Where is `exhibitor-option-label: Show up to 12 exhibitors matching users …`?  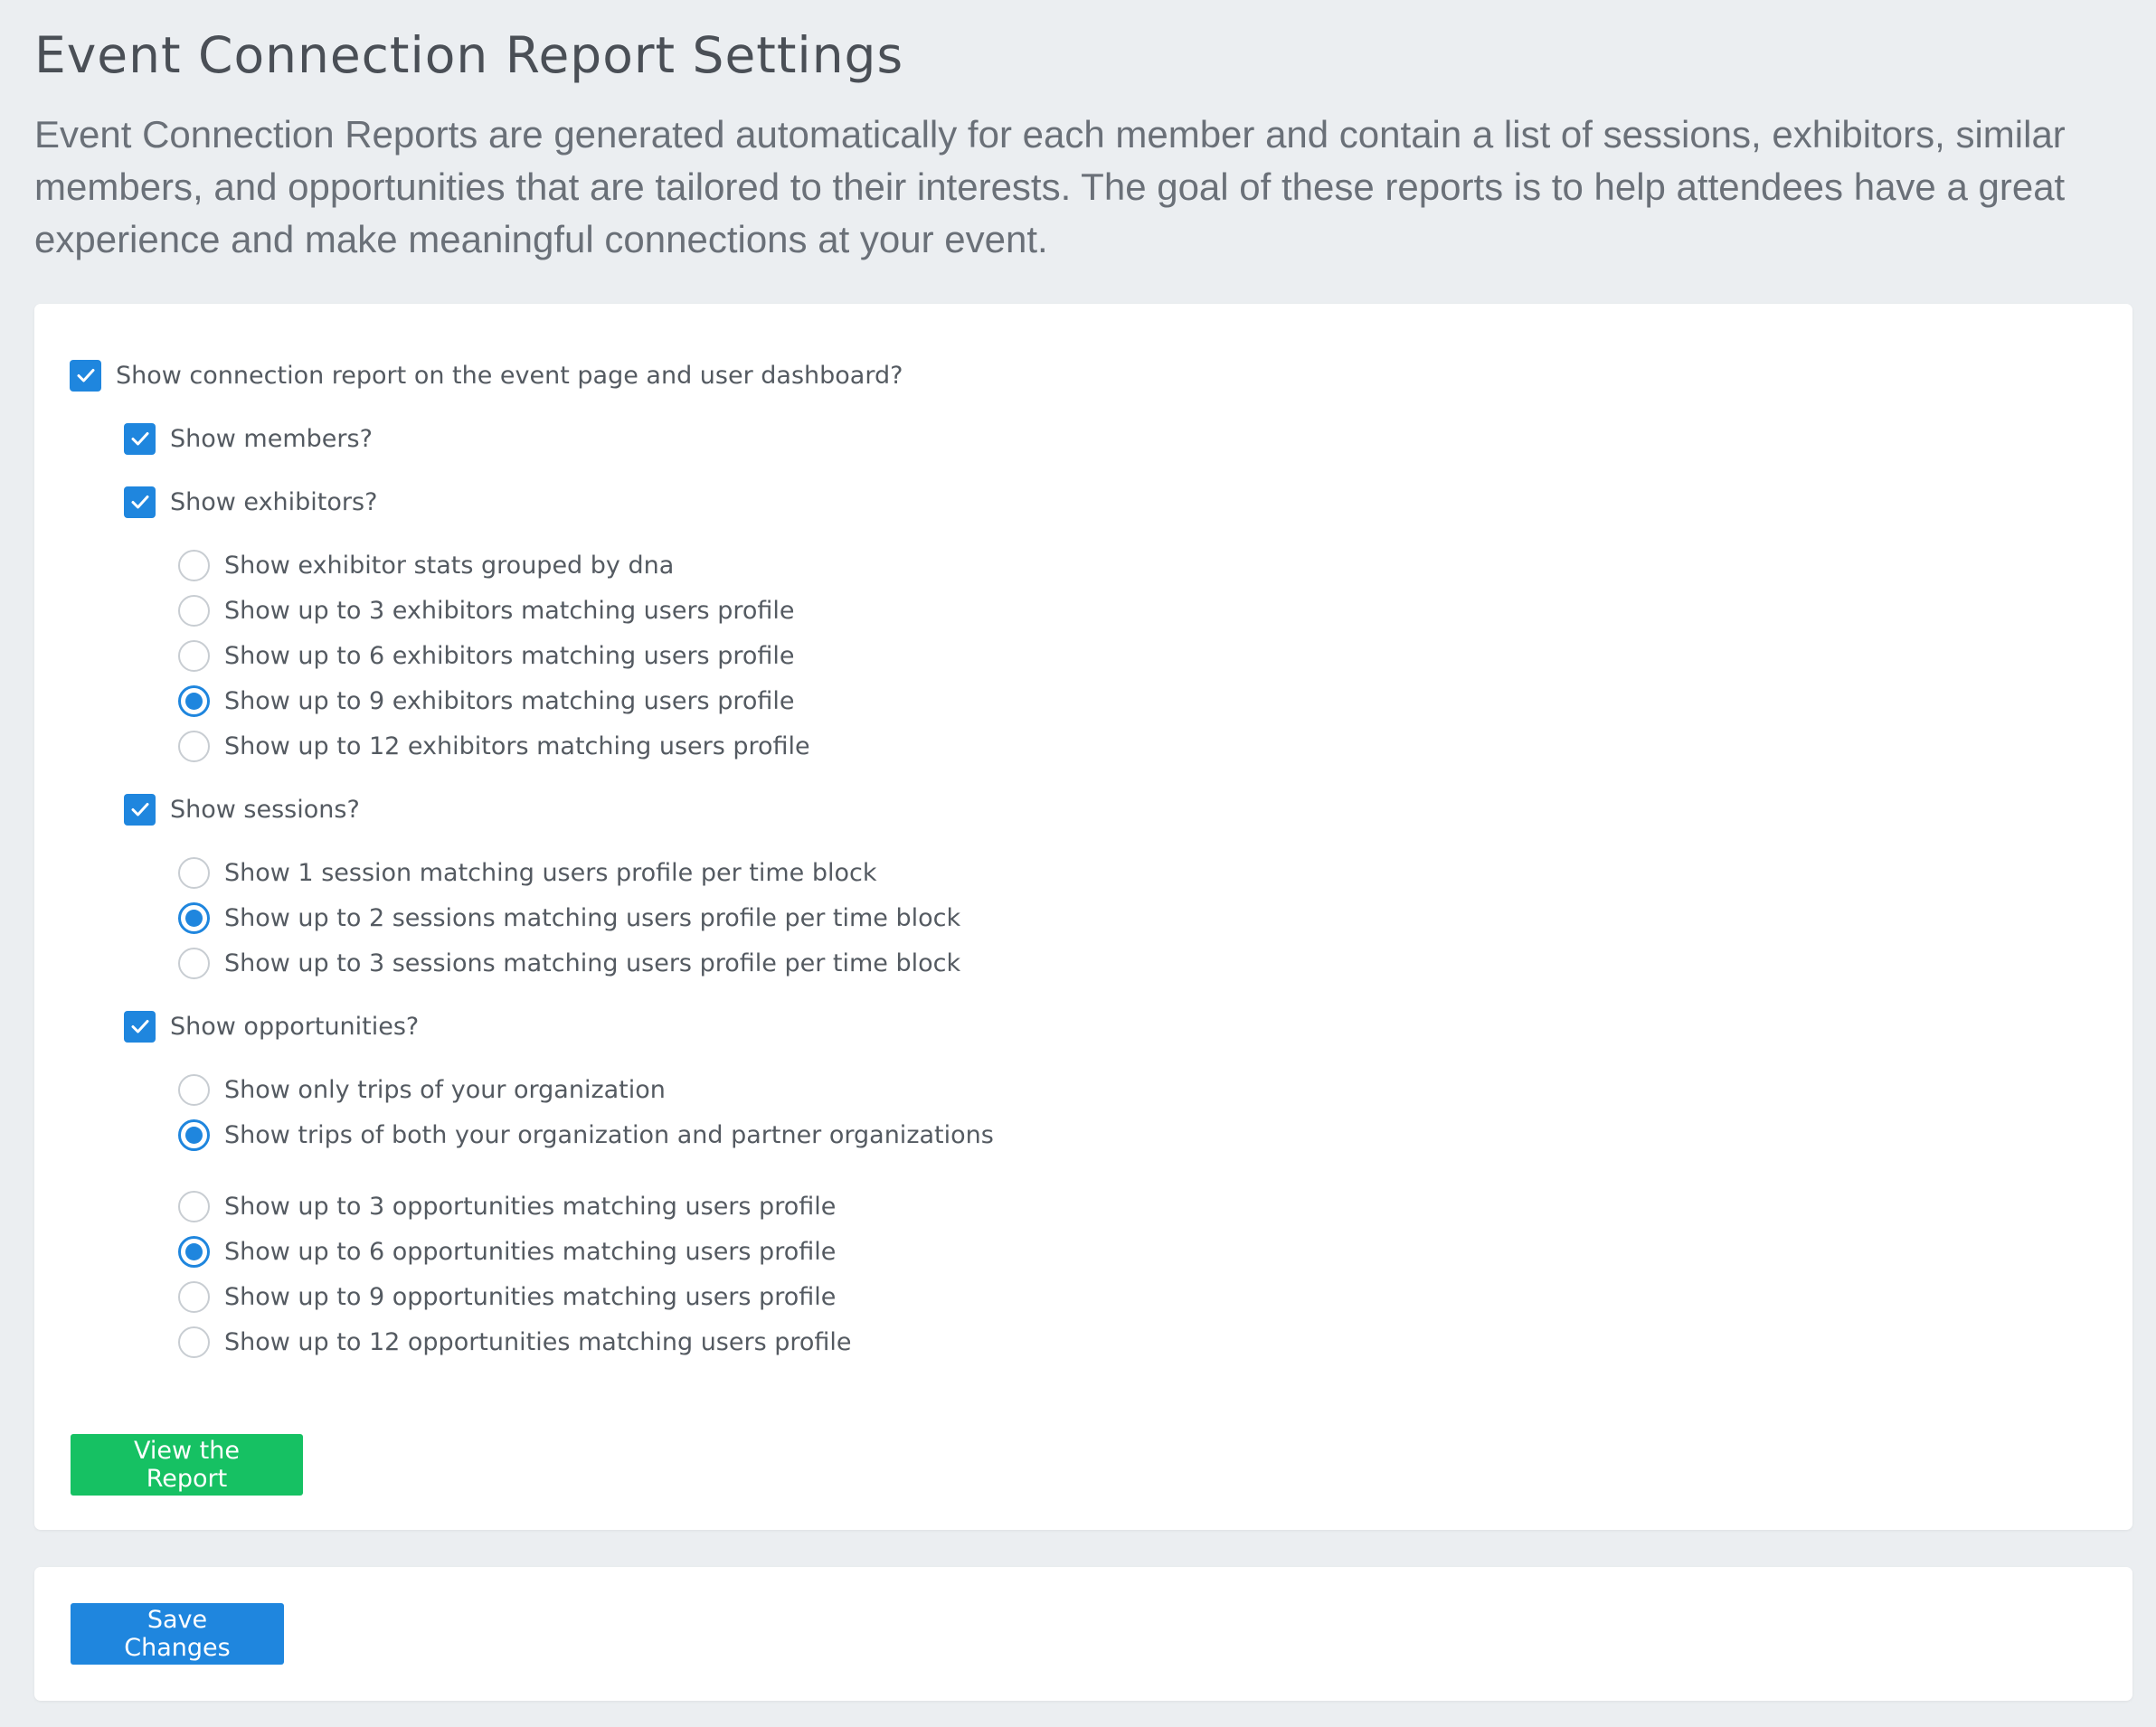 exhibitor-option-label: Show up to 12 exhibitors matching users … is located at coordinates (517, 745).